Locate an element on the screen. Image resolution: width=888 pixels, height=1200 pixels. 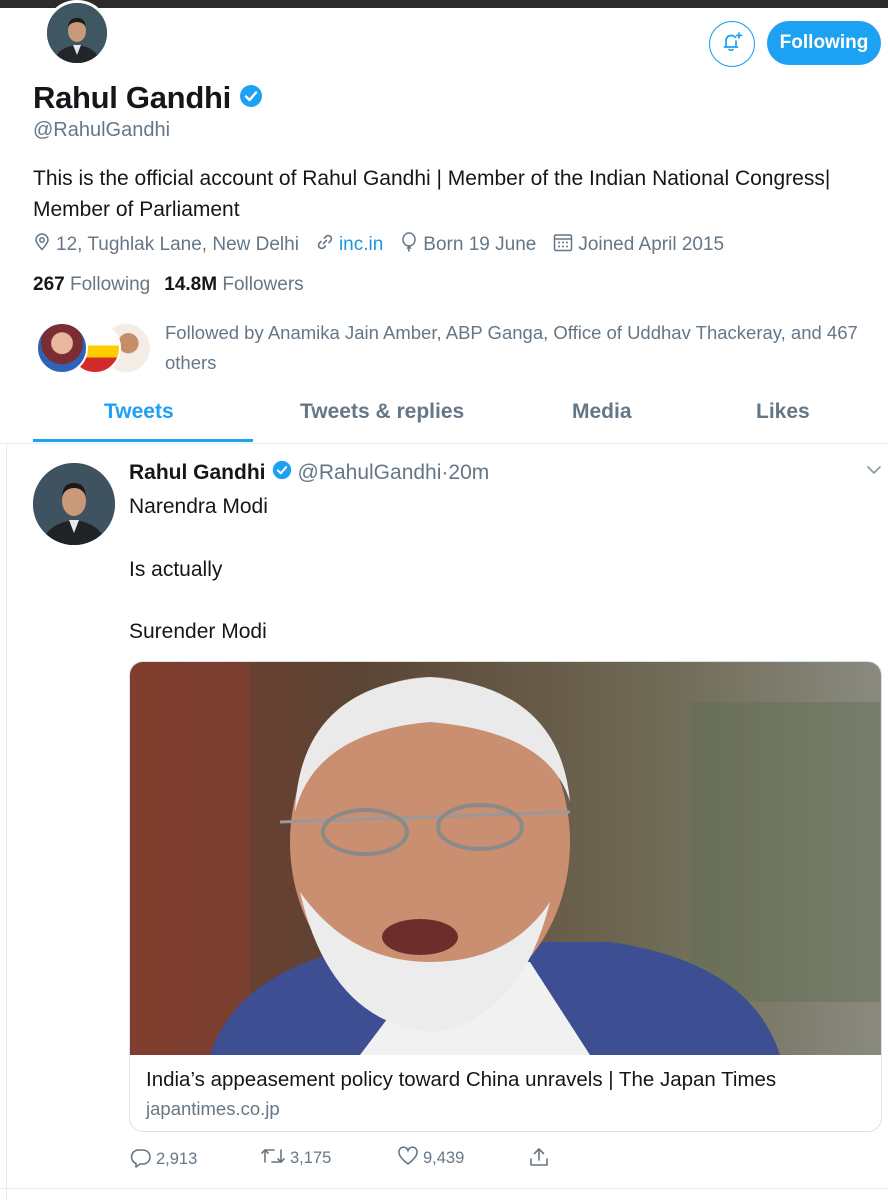
profile-avatar is located at coordinates (77, 33).